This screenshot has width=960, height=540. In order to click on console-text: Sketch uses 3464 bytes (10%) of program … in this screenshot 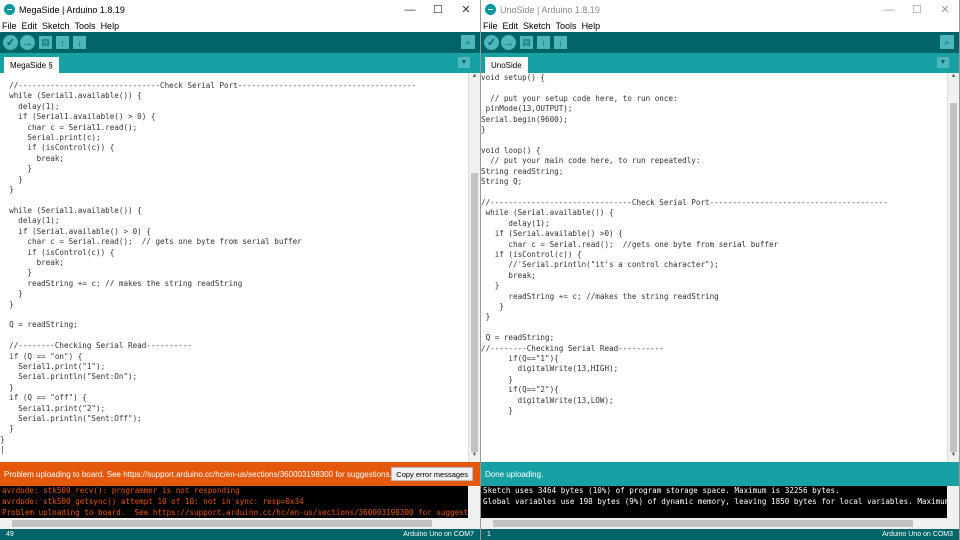, I will do `click(721, 496)`.